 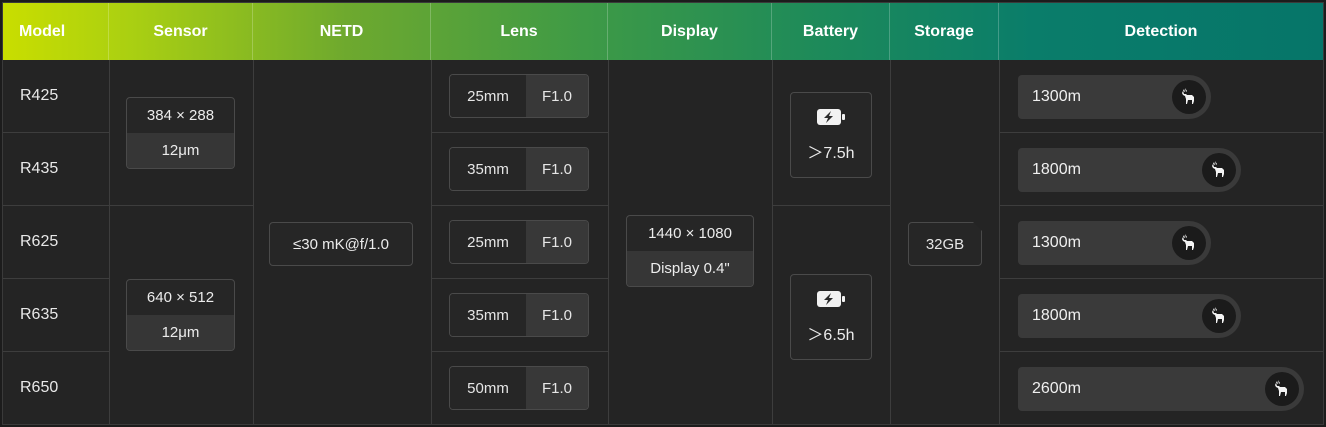 I want to click on detection-range: 2600m, so click(x=1056, y=388).